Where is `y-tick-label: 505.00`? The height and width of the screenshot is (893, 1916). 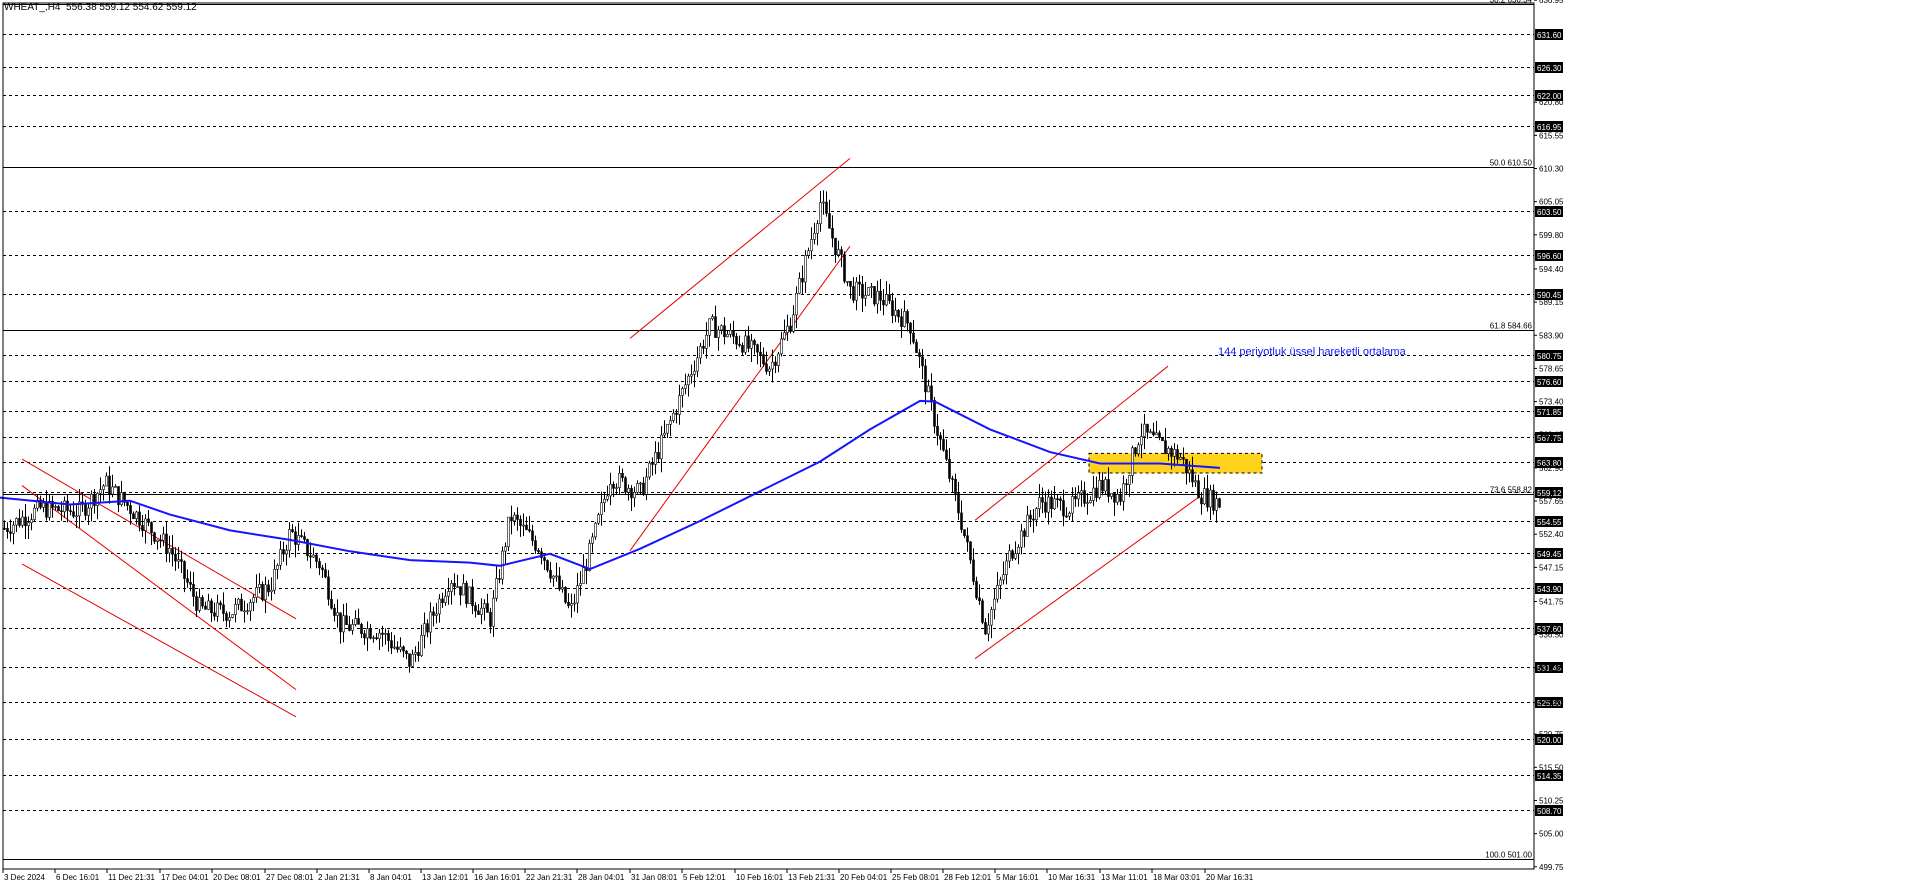 y-tick-label: 505.00 is located at coordinates (1551, 834).